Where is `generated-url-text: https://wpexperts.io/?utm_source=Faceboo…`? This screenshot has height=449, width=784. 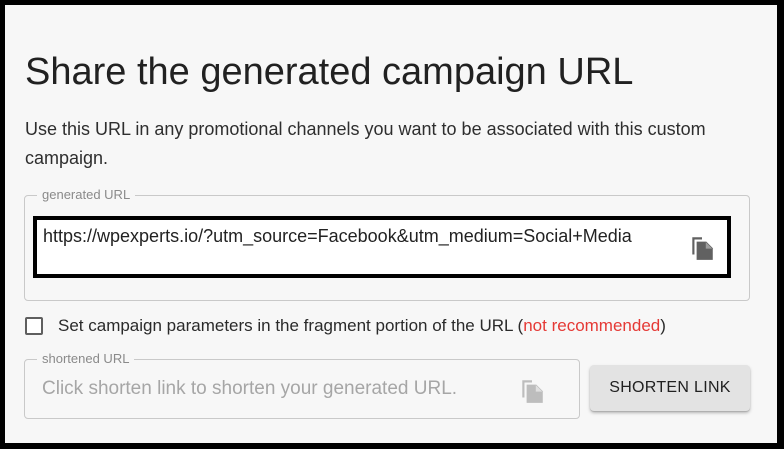
generated-url-text: https://wpexperts.io/?utm_source=Faceboo… is located at coordinates (358, 236).